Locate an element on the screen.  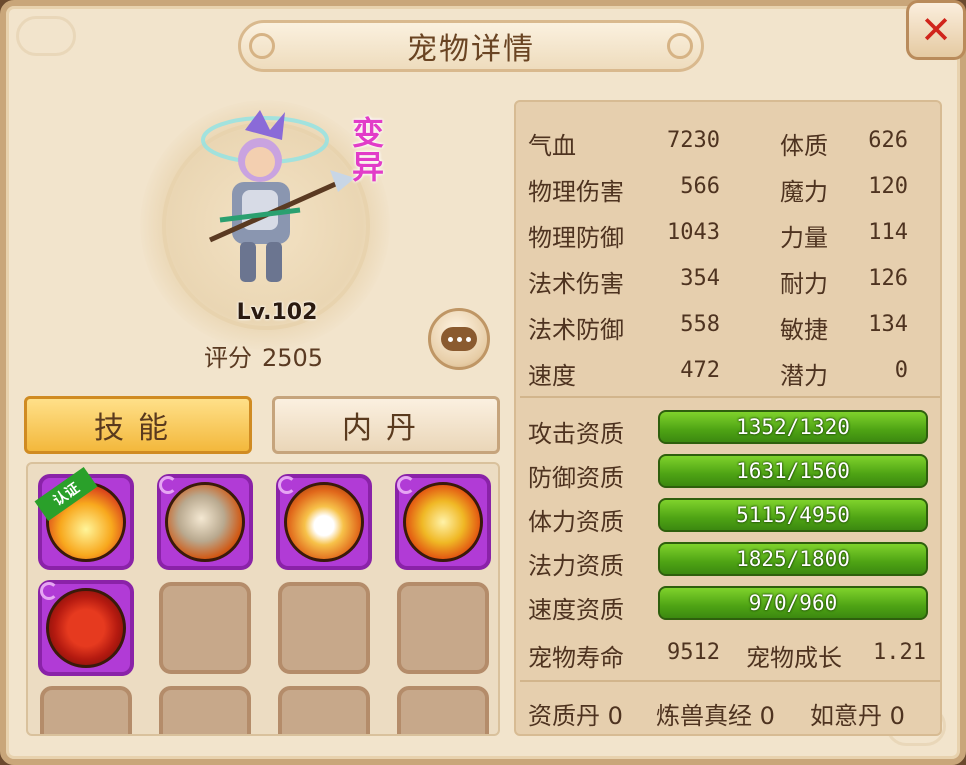
pet-life-value: 9512 is located at coordinates (693, 652).